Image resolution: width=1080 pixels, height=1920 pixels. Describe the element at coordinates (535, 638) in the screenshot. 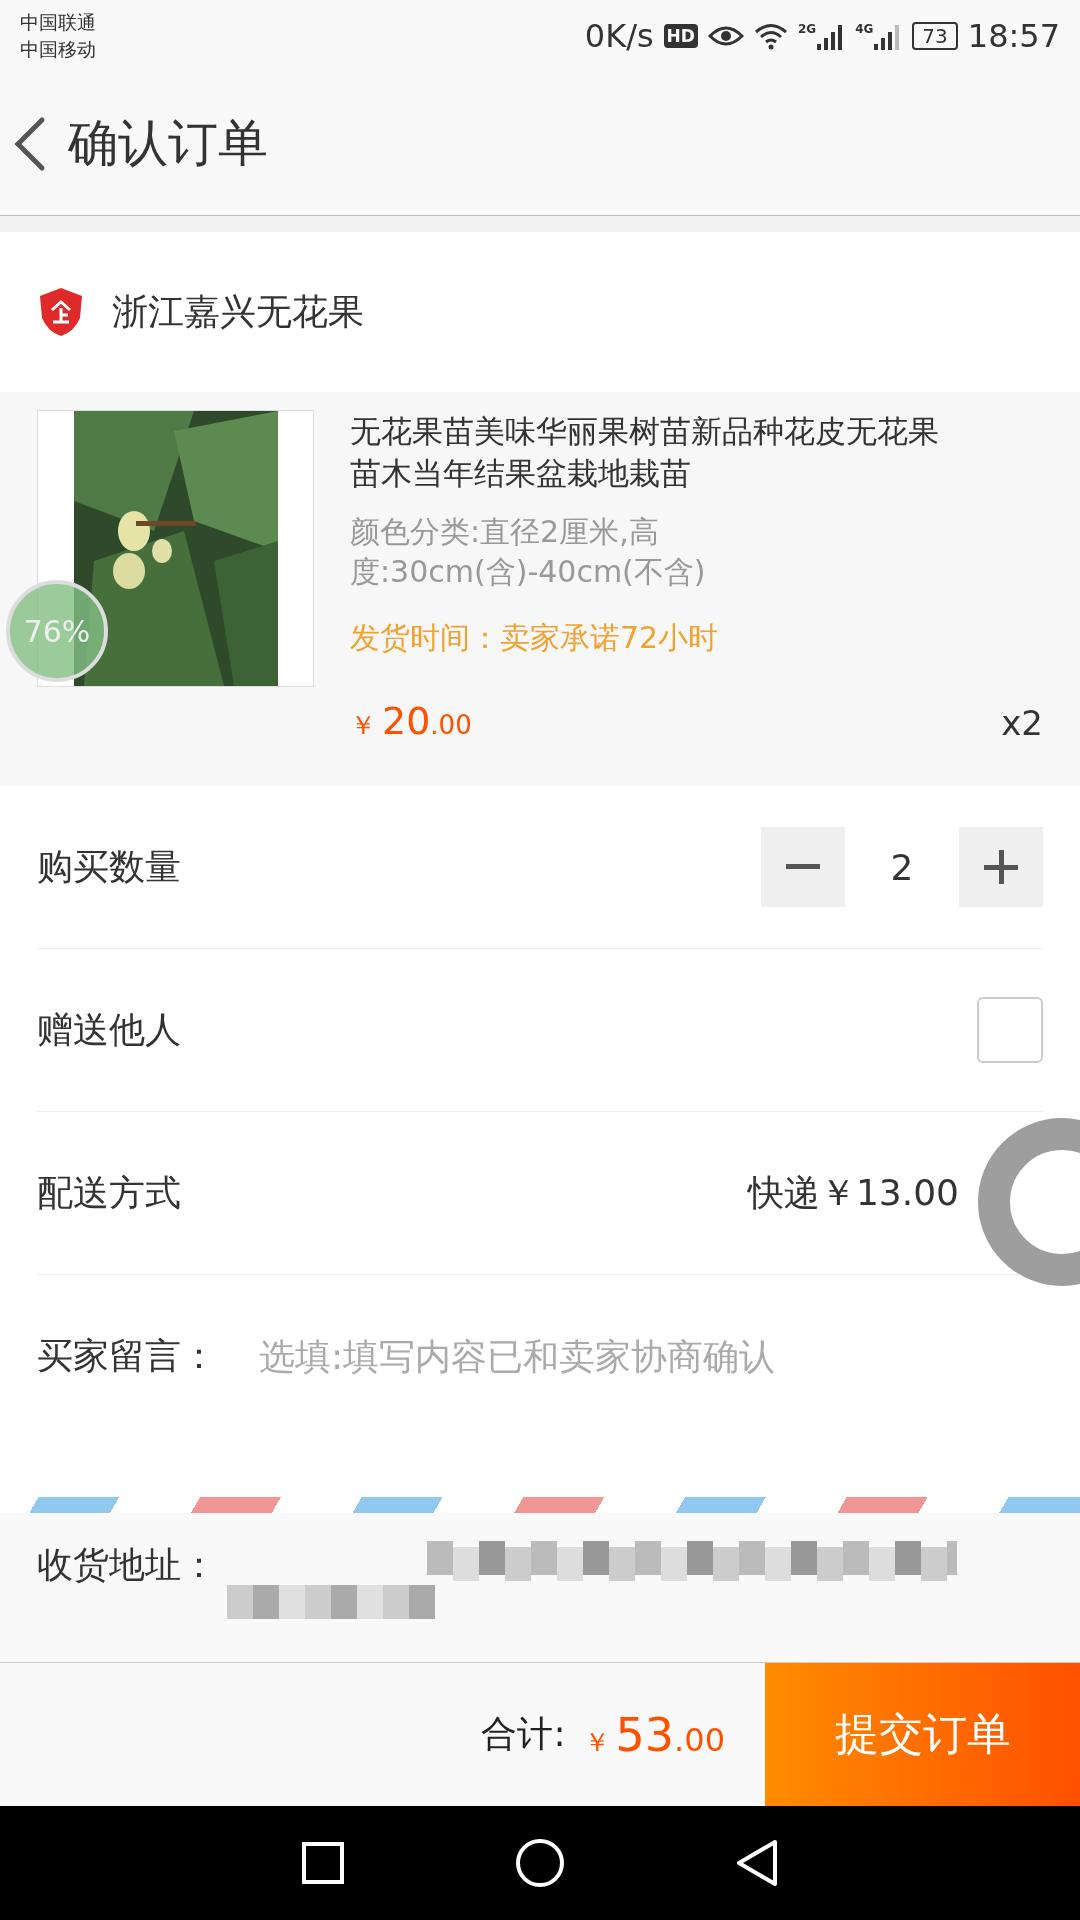

I see `shipping-time: 发货时间：卖家承诺72小时` at that location.